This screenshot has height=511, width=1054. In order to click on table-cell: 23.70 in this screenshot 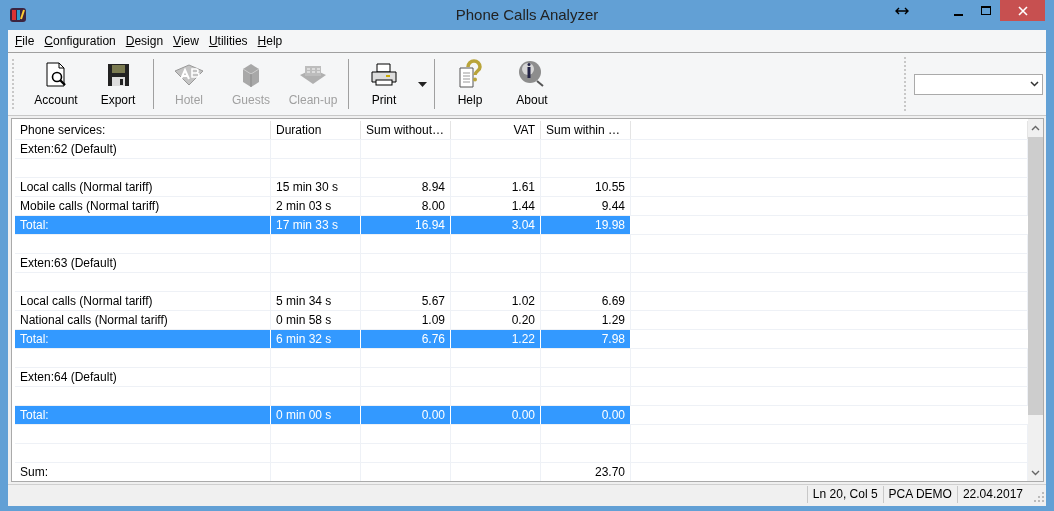, I will do `click(586, 472)`.